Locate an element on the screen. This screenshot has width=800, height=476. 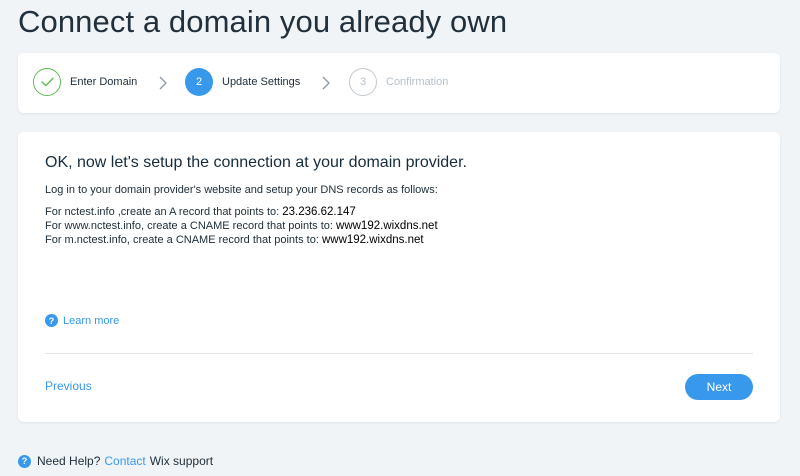
record-value: 23.236.62.147 is located at coordinates (319, 212).